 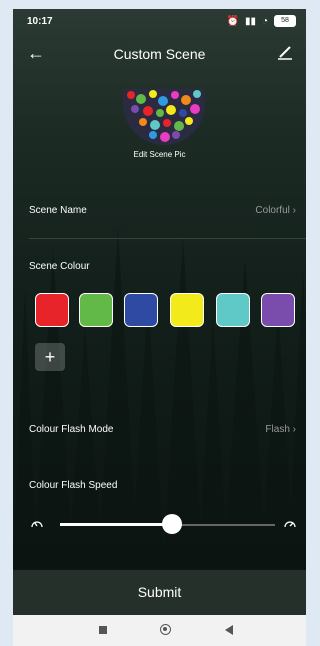 I want to click on wifi-icon: ◔, so click(x=264, y=21).